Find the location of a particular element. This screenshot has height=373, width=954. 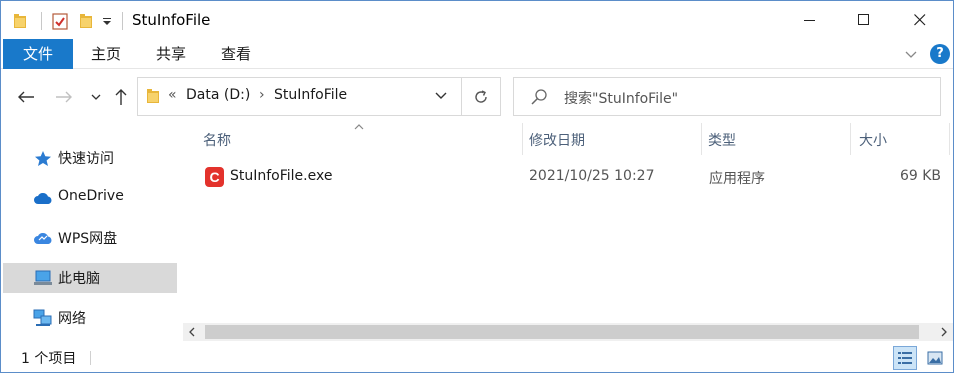

column-header-size: 大小 is located at coordinates (901, 139).